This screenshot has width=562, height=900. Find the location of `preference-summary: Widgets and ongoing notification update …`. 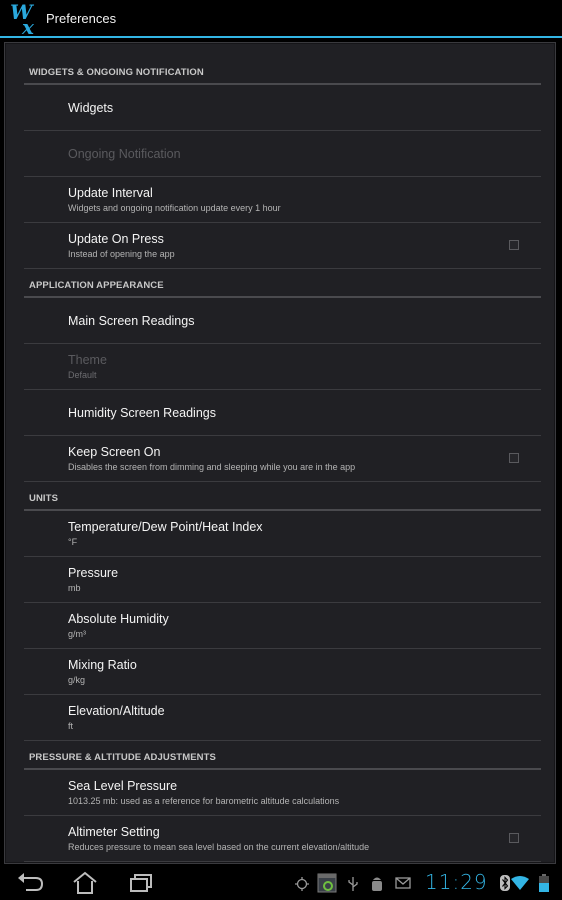

preference-summary: Widgets and ongoing notification update … is located at coordinates (174, 208).